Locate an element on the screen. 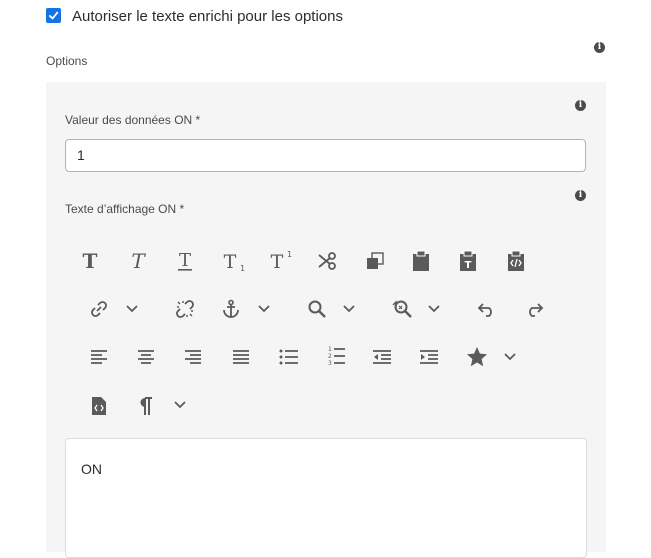  paragraph-dropdown-chevron-icon is located at coordinates (180, 405).